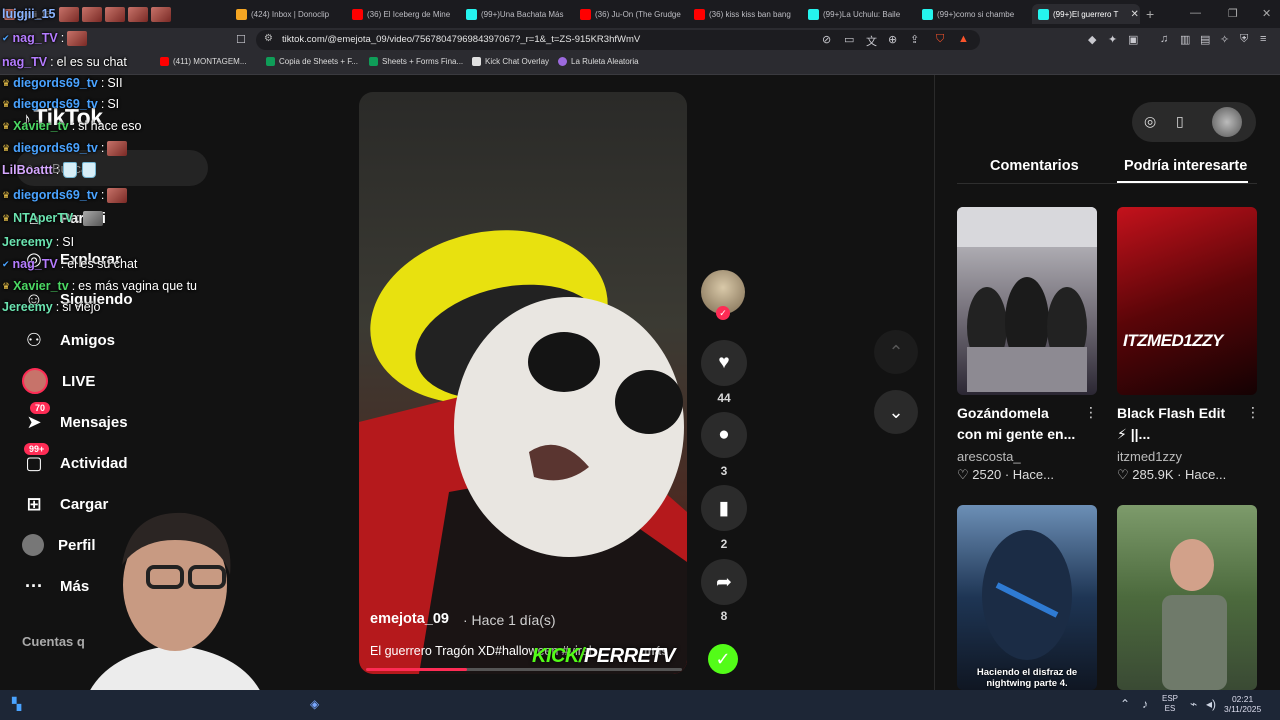  Describe the element at coordinates (291, 14) in the screenshot. I see `tab: (424) Inbox | Donoclip` at that location.